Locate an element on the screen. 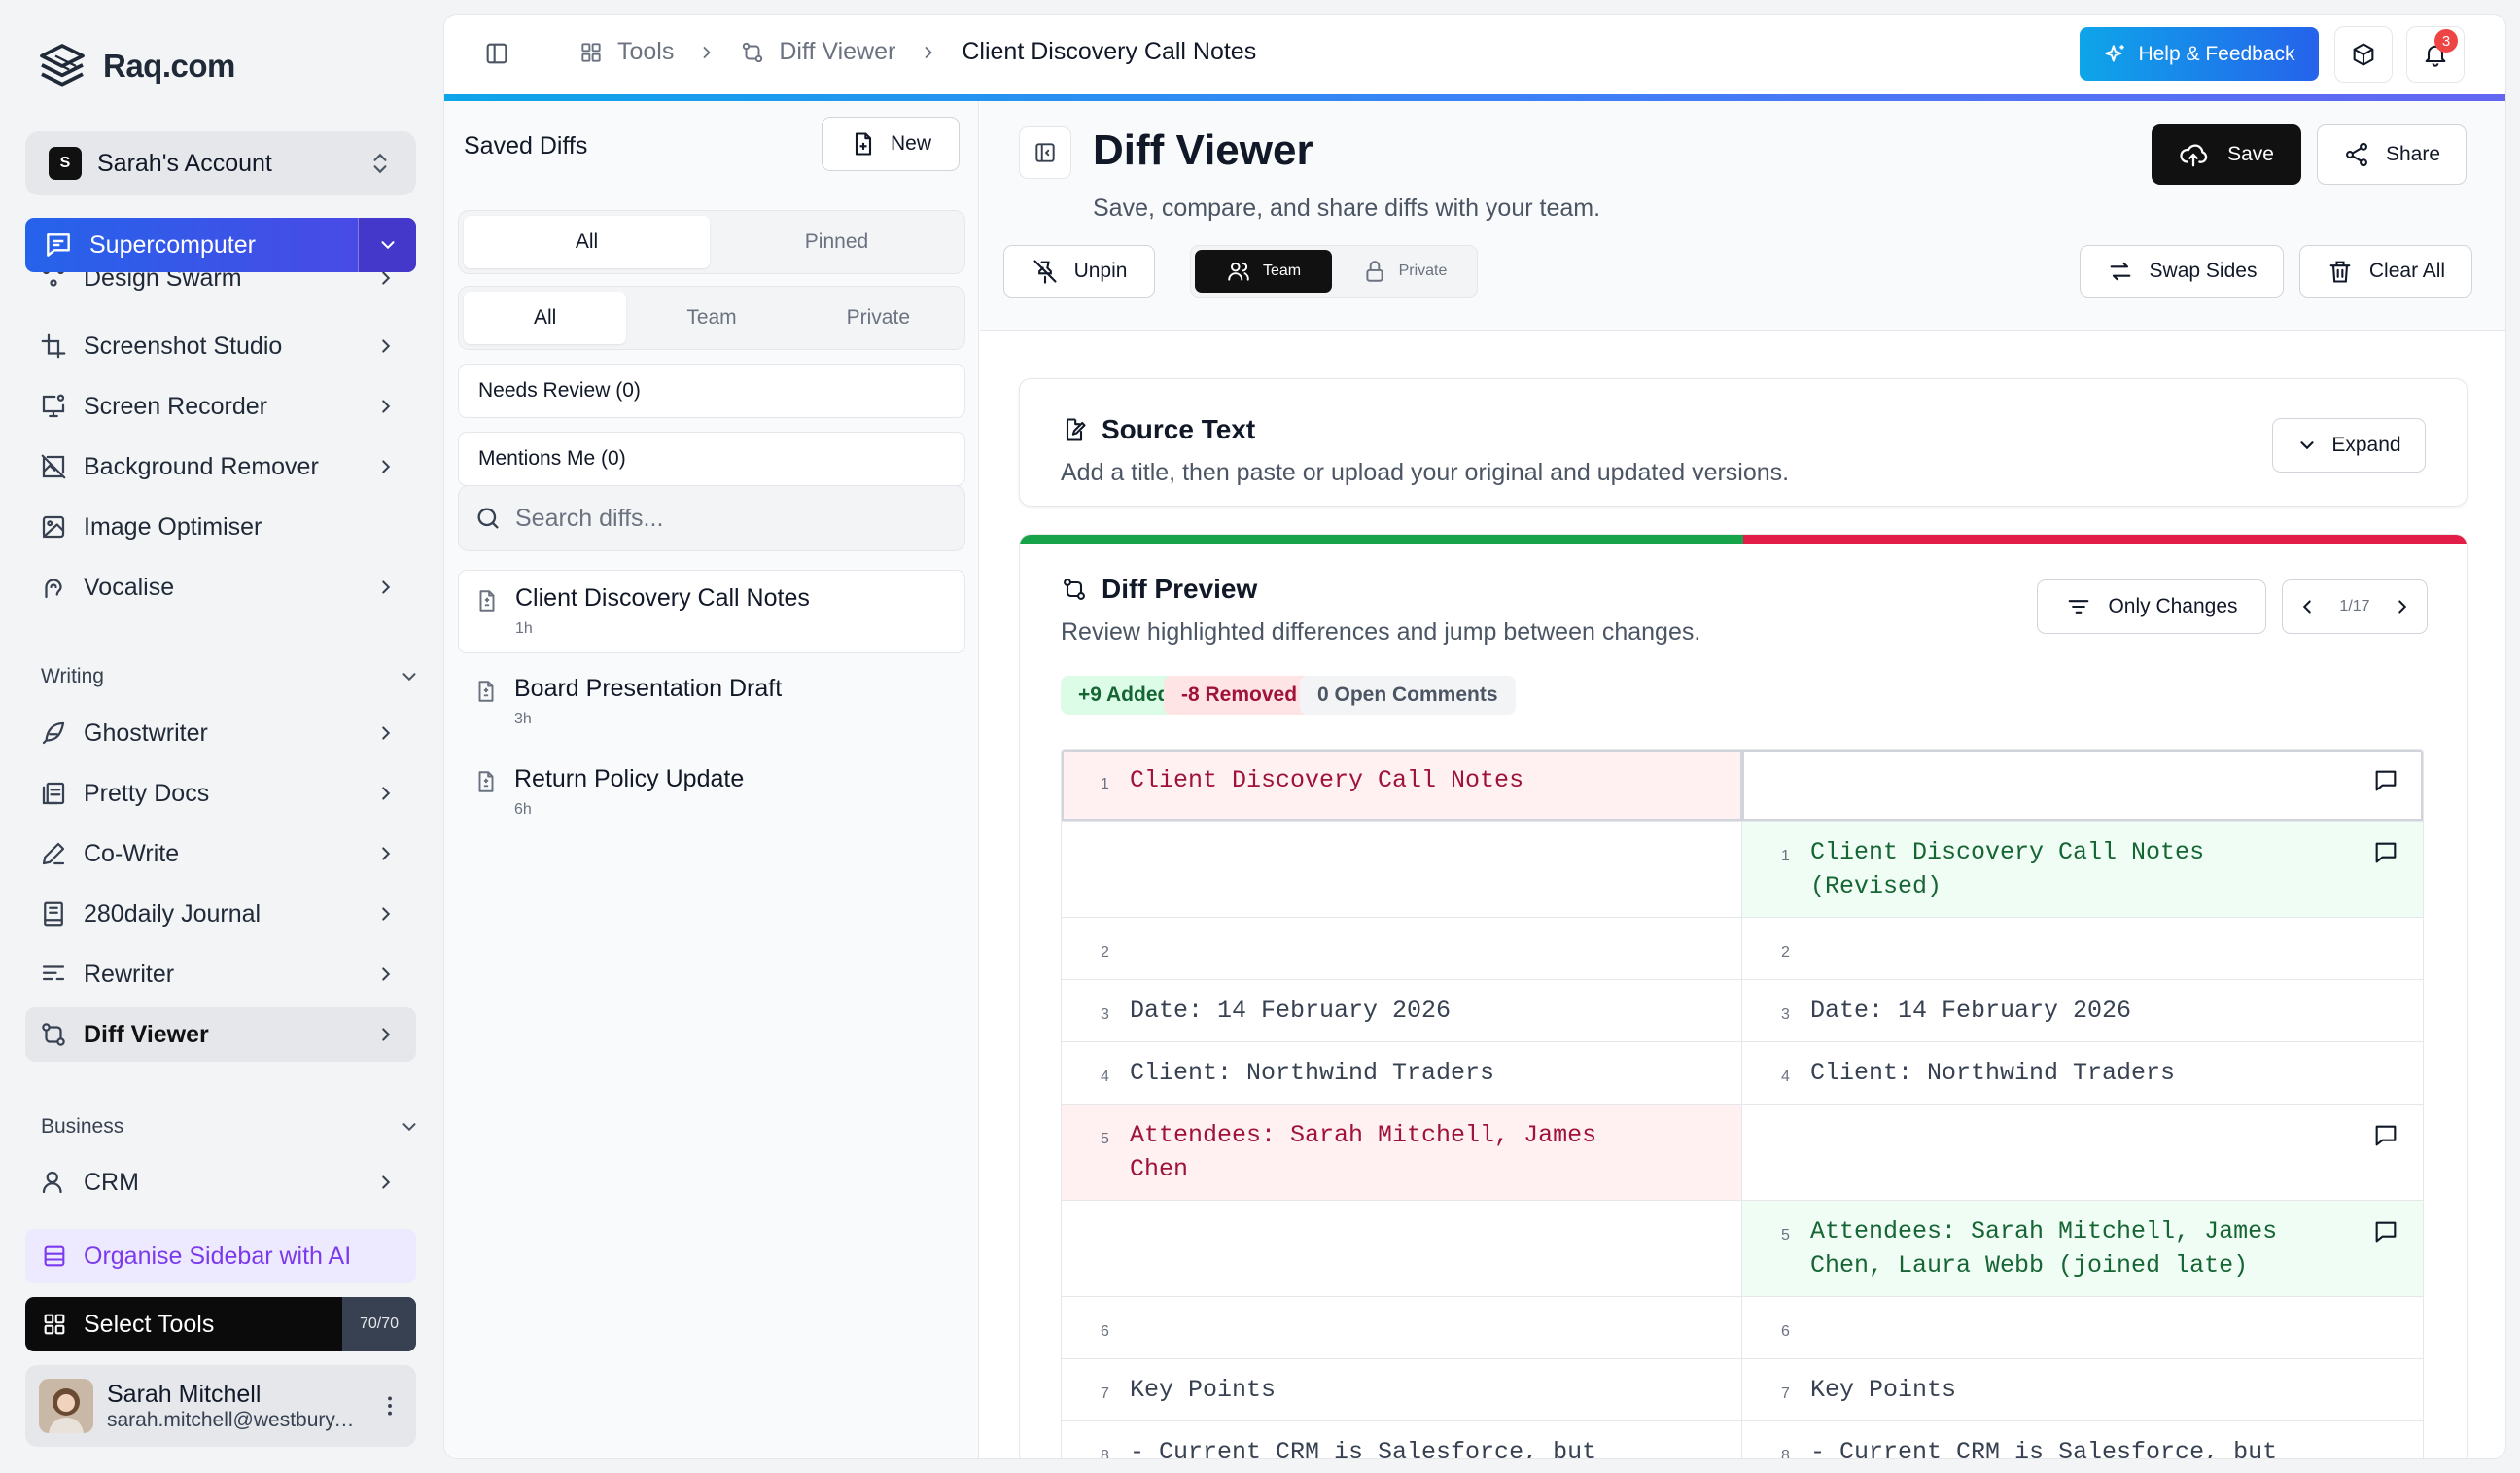 Image resolution: width=2520 pixels, height=1473 pixels. list-item: Return Policy Update 6h is located at coordinates (711, 793).